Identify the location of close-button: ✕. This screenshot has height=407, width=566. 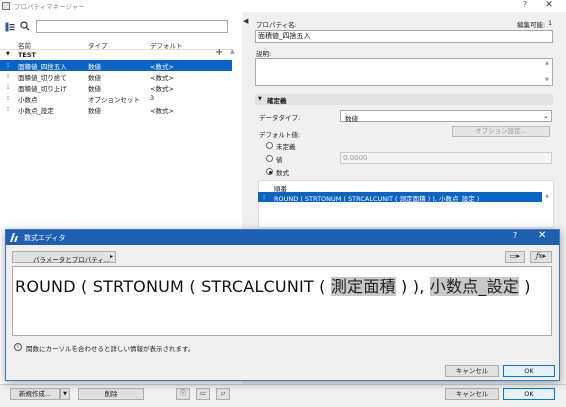
(549, 6).